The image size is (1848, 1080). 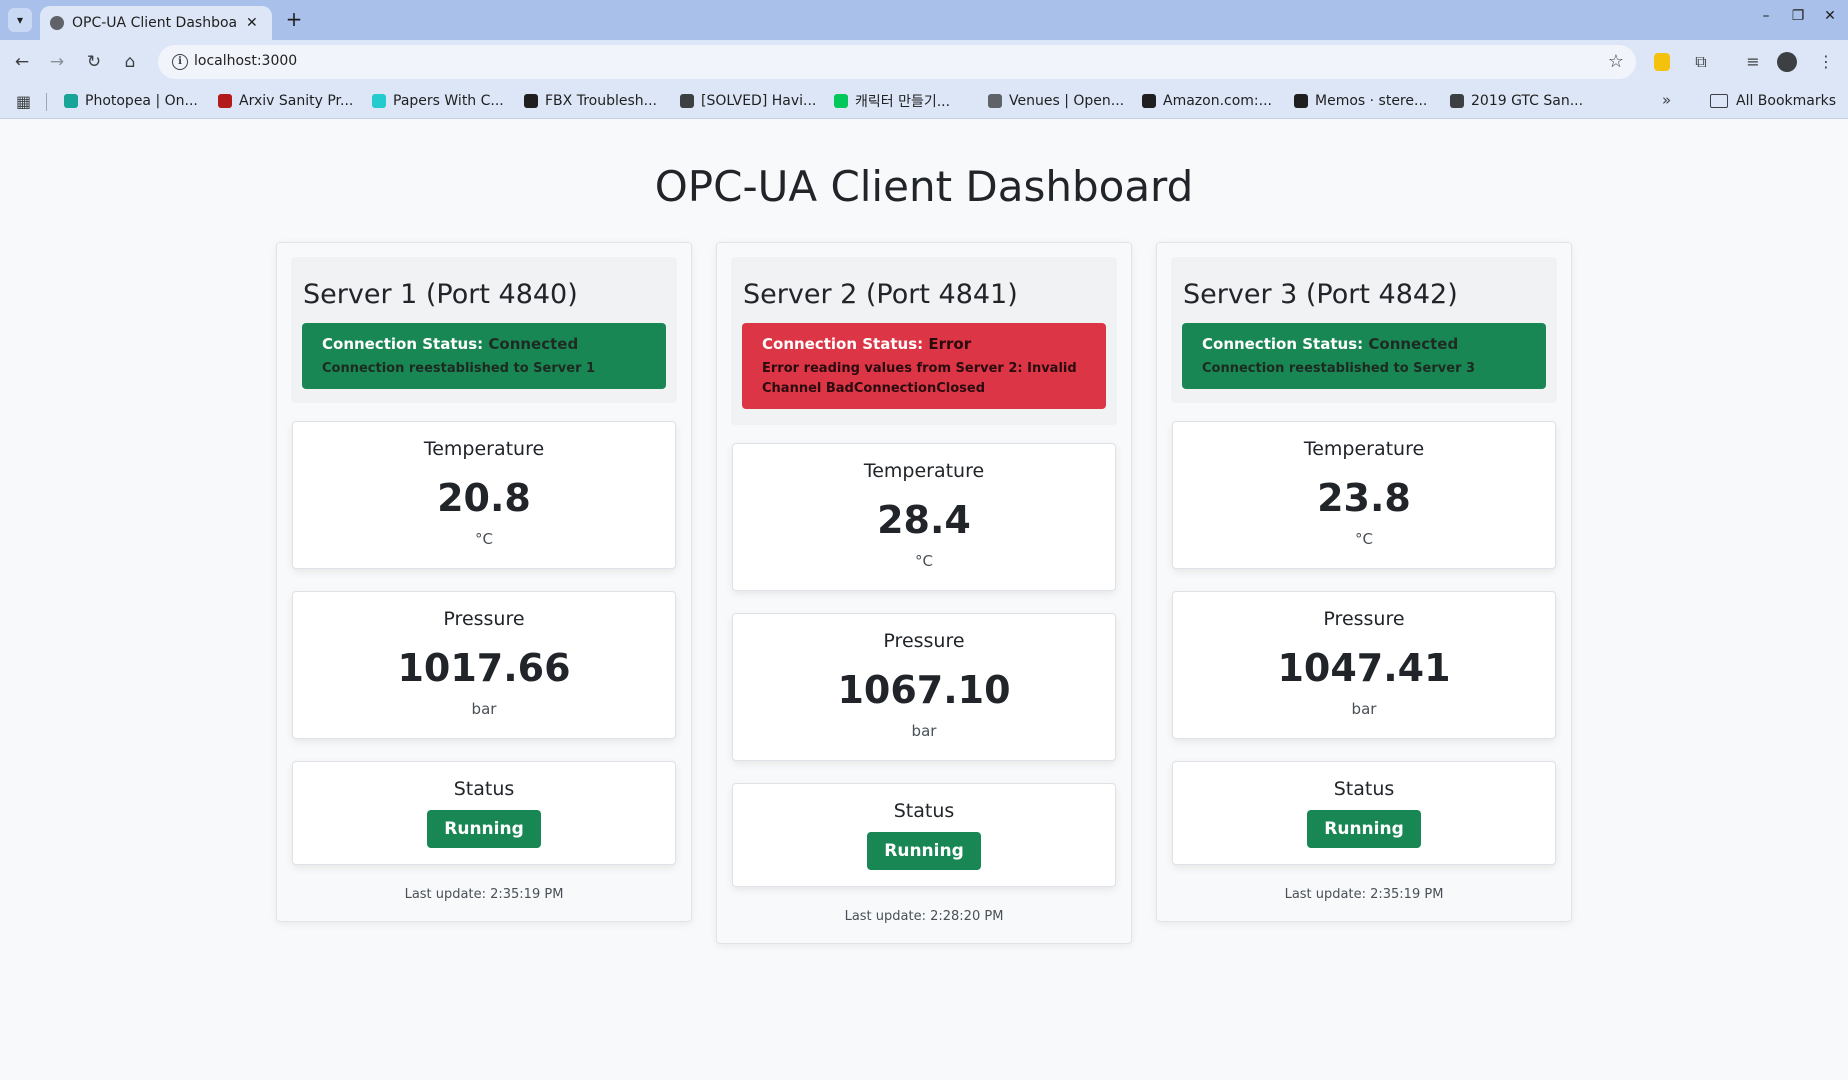 I want to click on autodesk-icon, so click(x=531, y=101).